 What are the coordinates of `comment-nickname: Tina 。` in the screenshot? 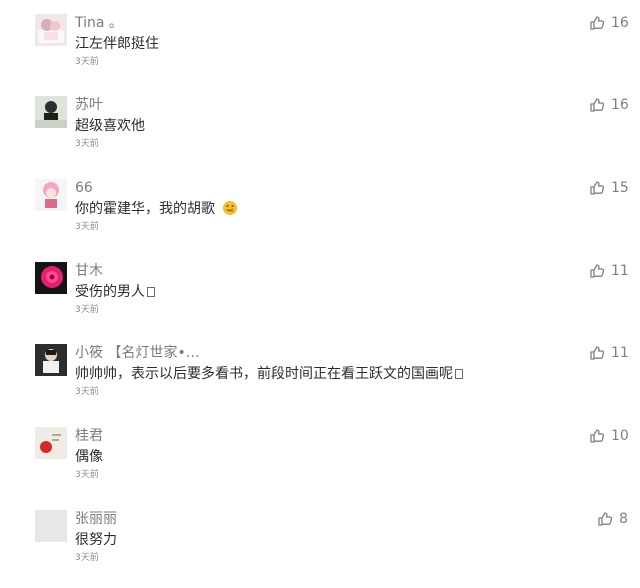 It's located at (99, 23).